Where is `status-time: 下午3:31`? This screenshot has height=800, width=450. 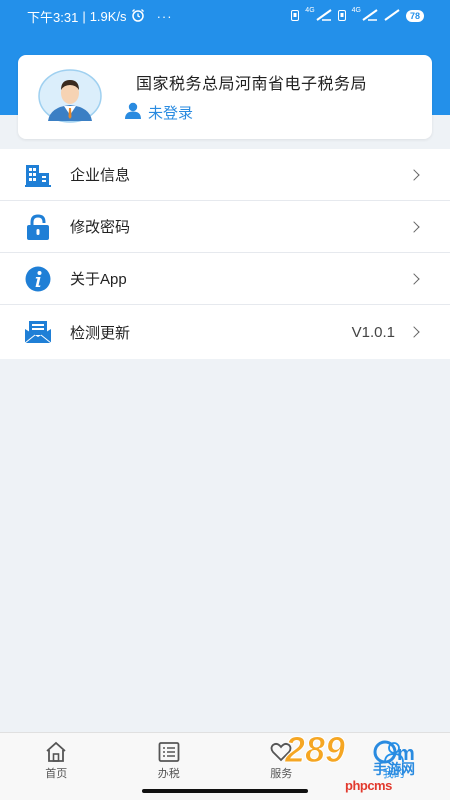
status-time: 下午3:31 is located at coordinates (53, 17).